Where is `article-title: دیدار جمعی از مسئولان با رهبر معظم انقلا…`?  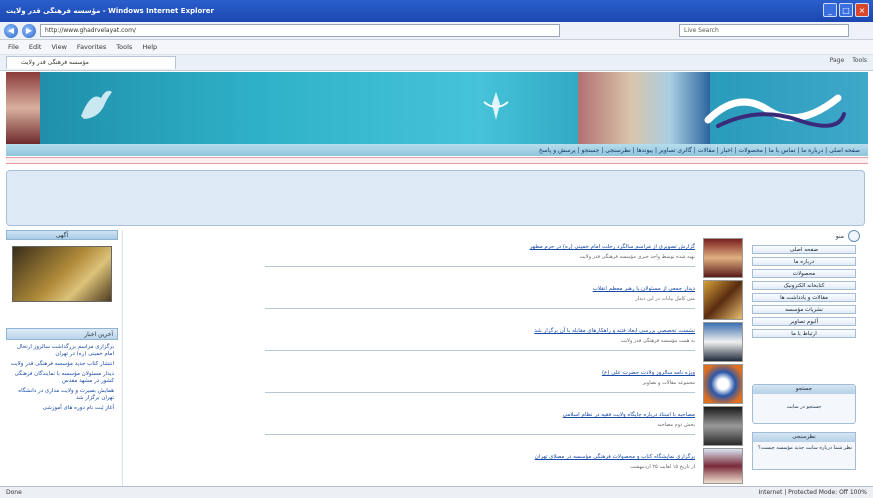 article-title: دیدار جمعی از مسئولان با رهبر معظم انقلا… is located at coordinates (644, 289).